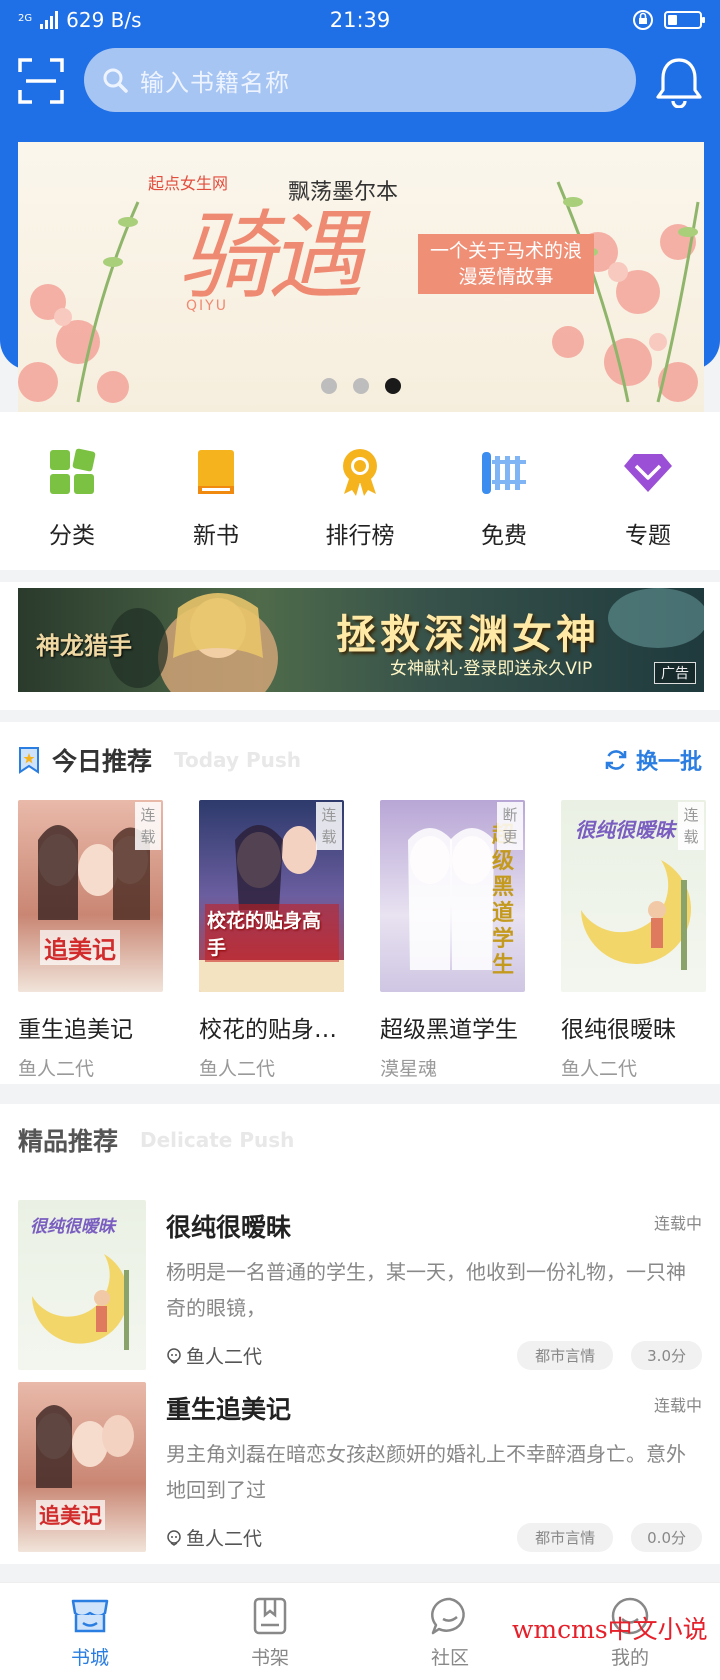 The height and width of the screenshot is (1680, 720). What do you see at coordinates (68, 1141) in the screenshot?
I see `section-title: 精品推荐` at bounding box center [68, 1141].